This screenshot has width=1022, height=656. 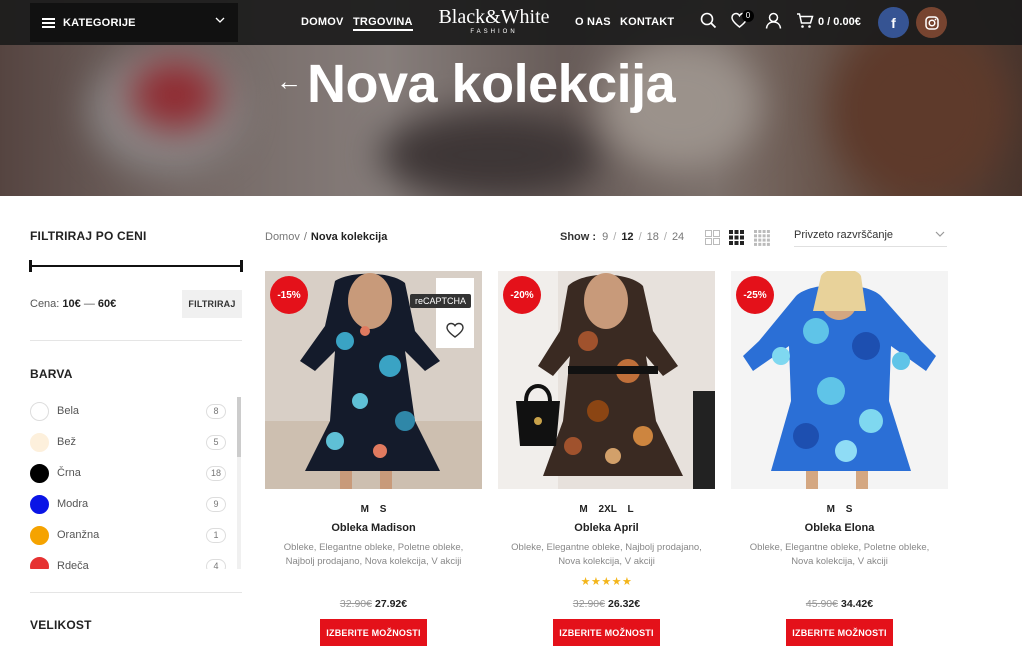 I want to click on per-page-9: 9, so click(x=605, y=237).